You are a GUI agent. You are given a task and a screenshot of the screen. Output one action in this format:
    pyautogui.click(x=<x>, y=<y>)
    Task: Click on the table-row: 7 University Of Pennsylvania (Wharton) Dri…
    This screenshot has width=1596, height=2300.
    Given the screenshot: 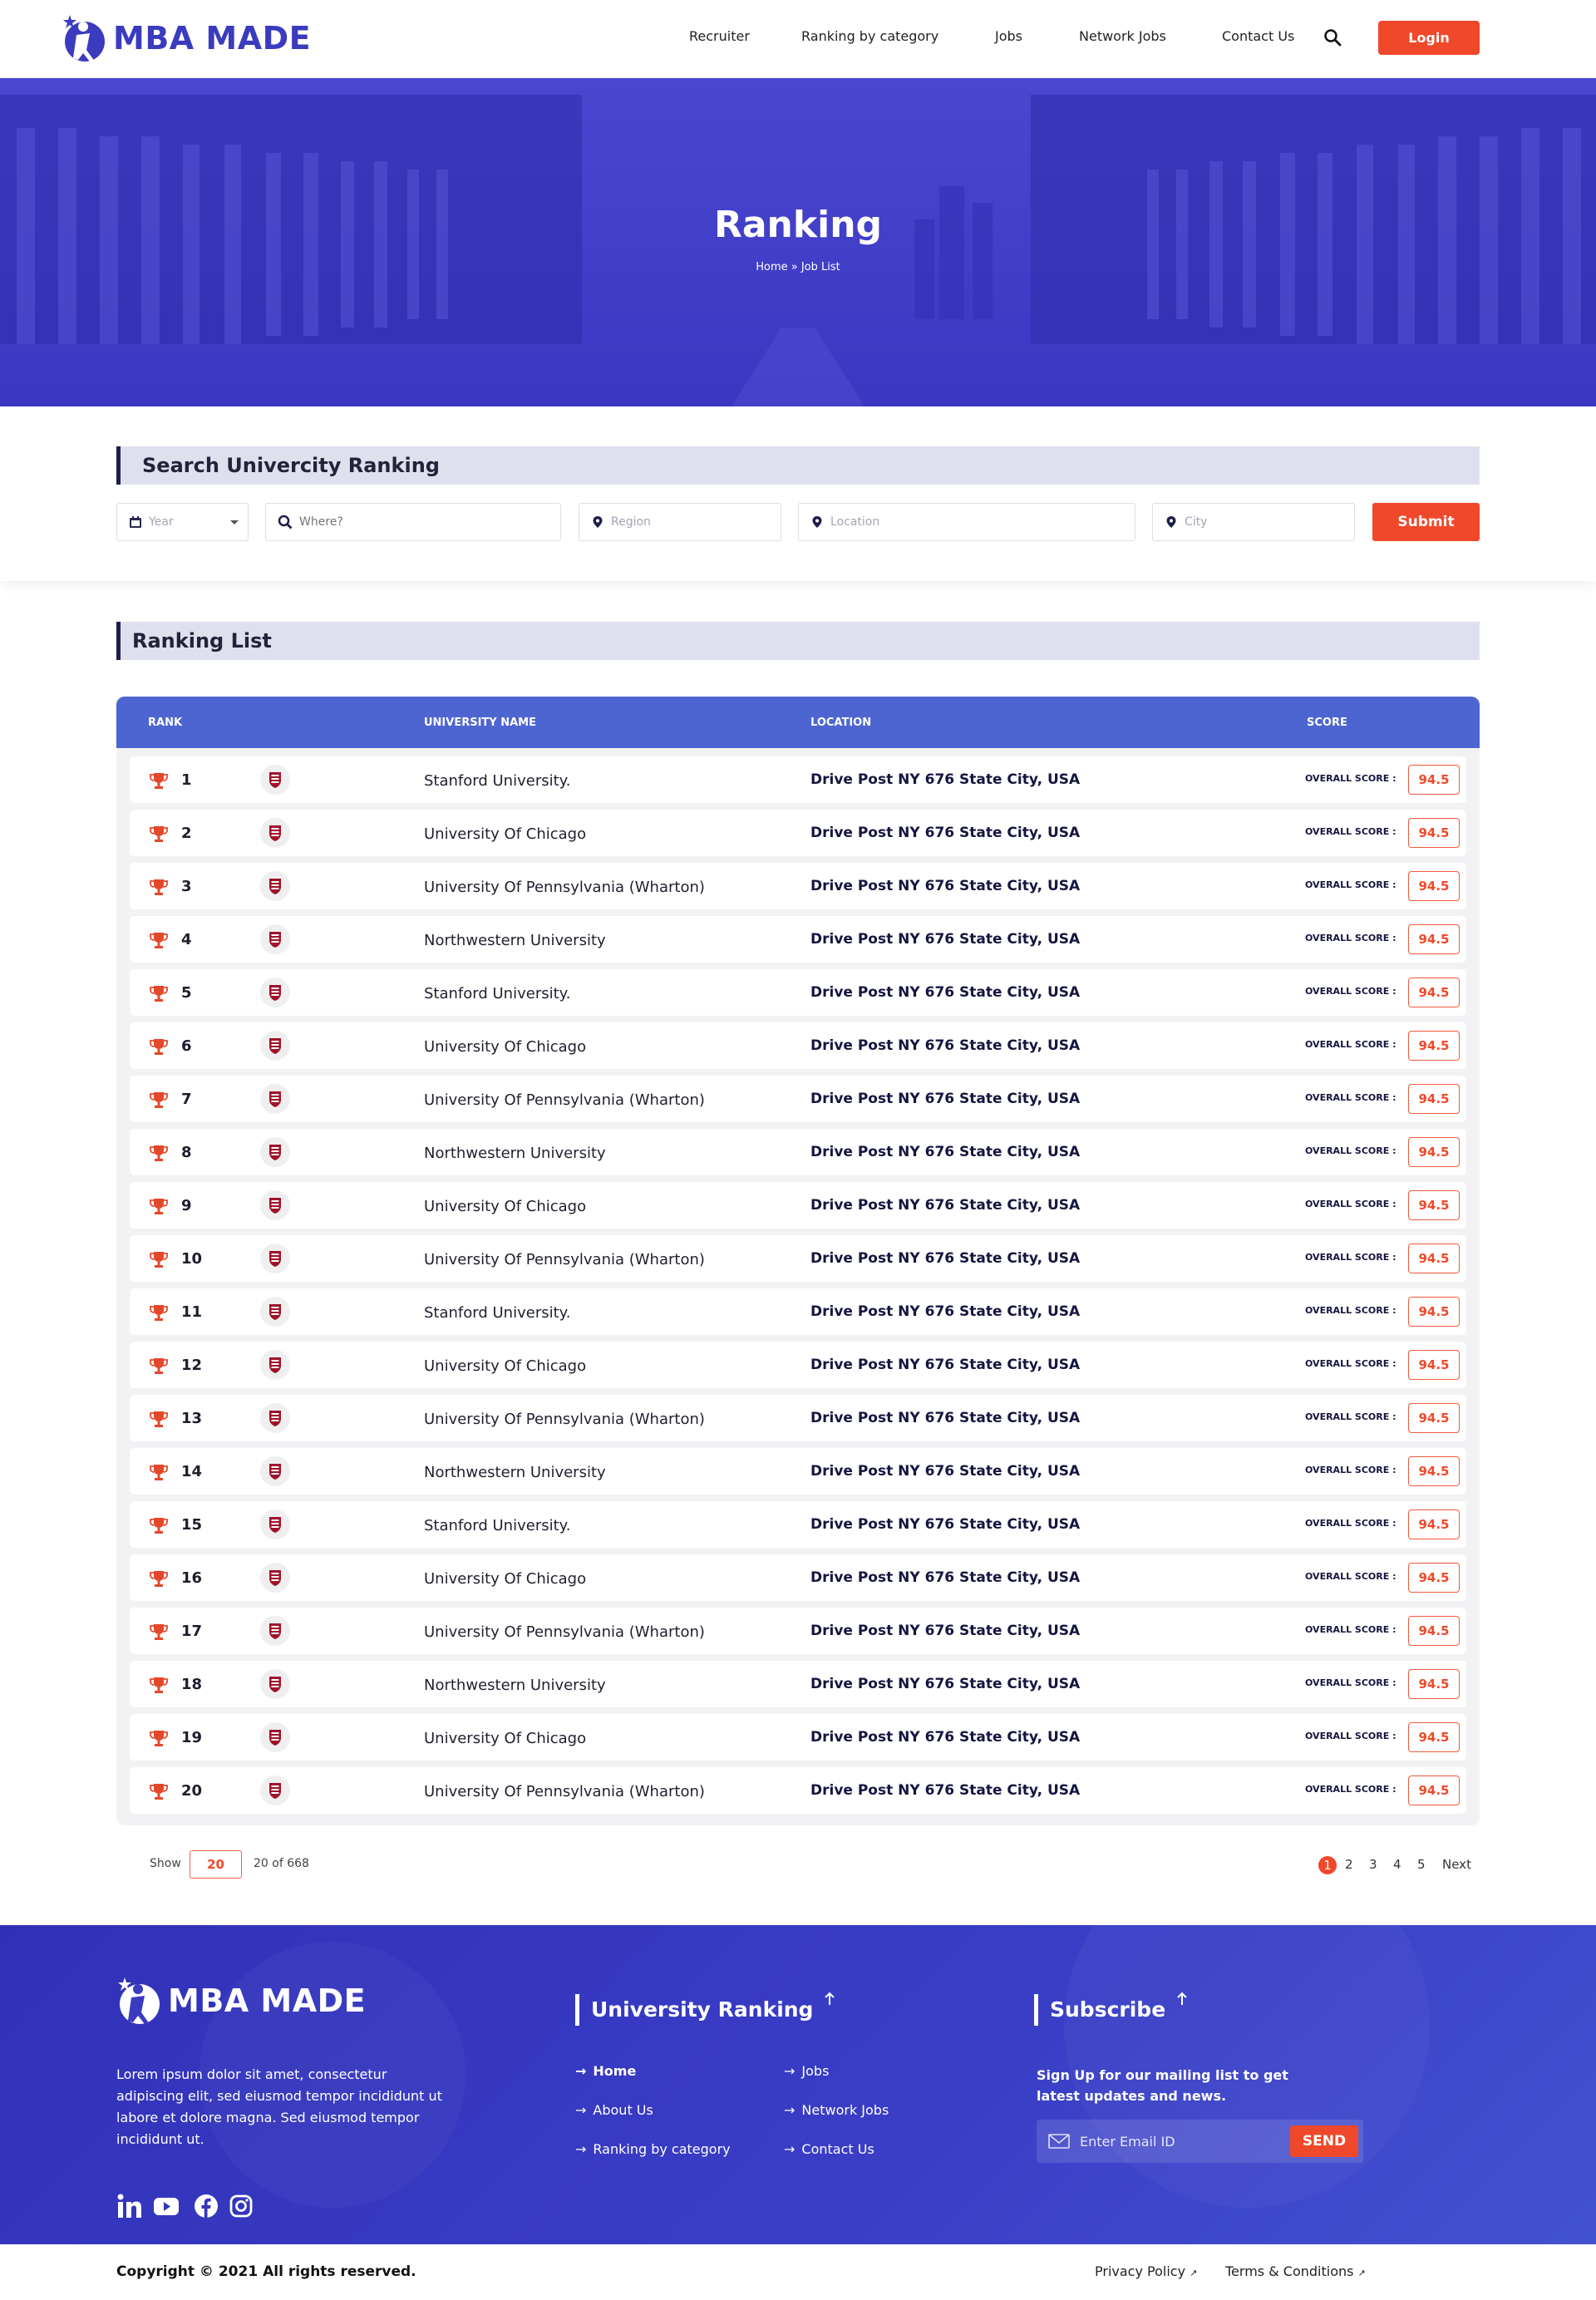 What is the action you would take?
    pyautogui.click(x=798, y=1099)
    